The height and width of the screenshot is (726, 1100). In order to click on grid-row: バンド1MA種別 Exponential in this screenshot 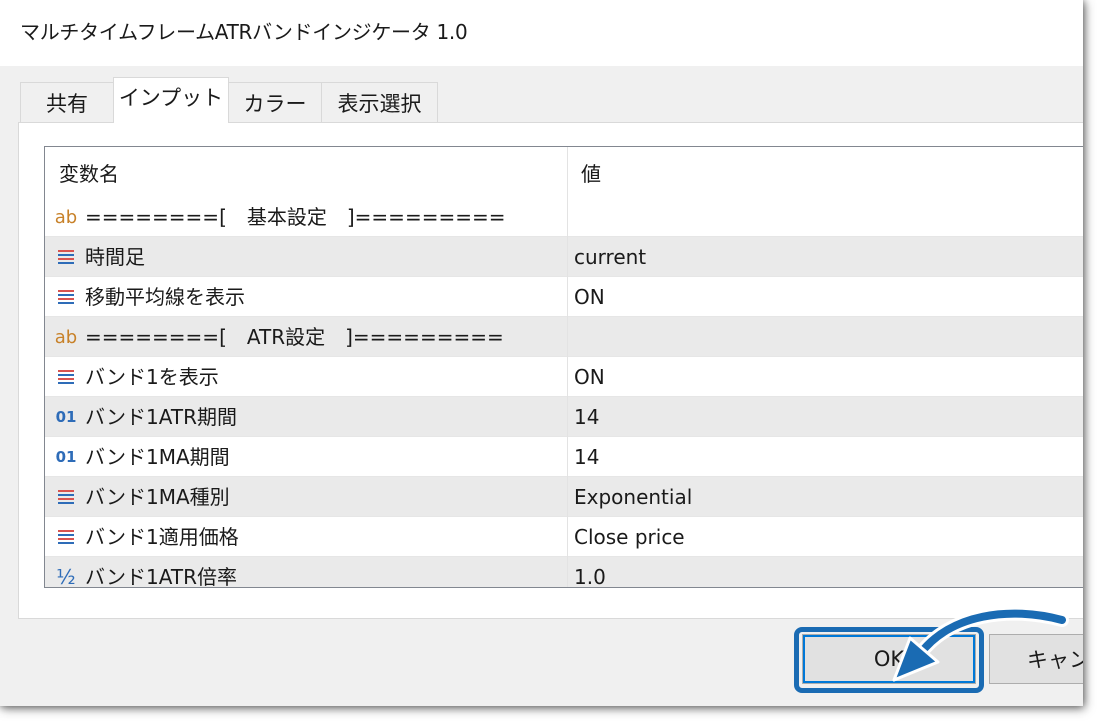, I will do `click(564, 497)`.